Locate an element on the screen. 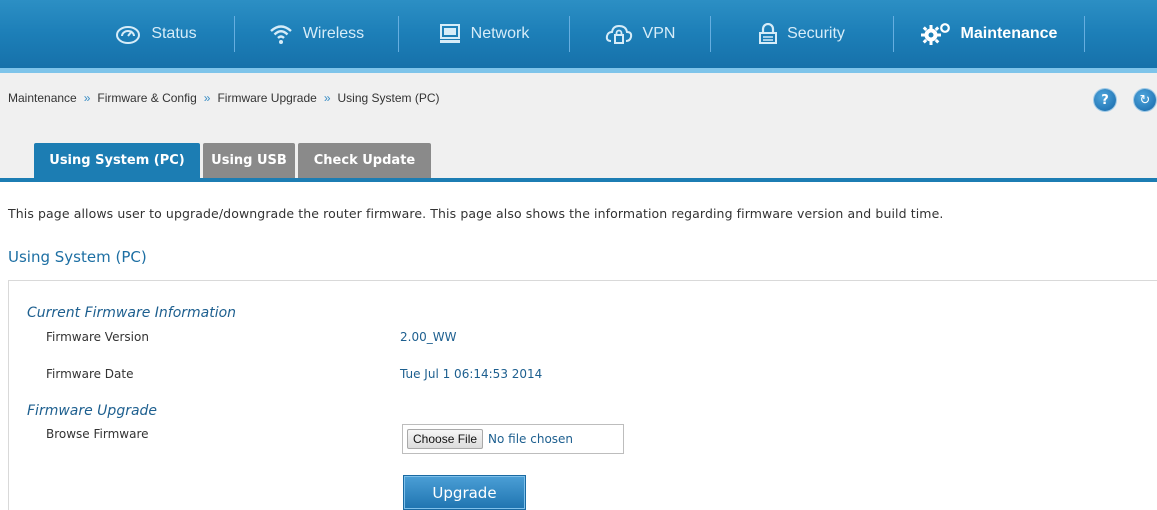 This screenshot has width=1157, height=510. breadcrumb-item: Firmware Upgrade is located at coordinates (266, 98).